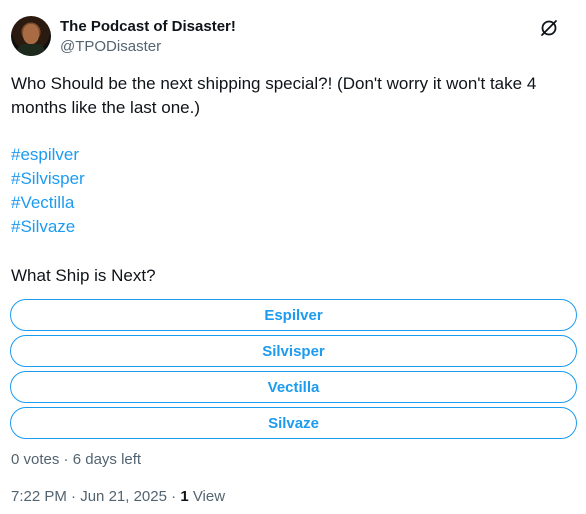 The image size is (586, 514). What do you see at coordinates (48, 203) in the screenshot?
I see `hashtag-link: #Vectilla` at bounding box center [48, 203].